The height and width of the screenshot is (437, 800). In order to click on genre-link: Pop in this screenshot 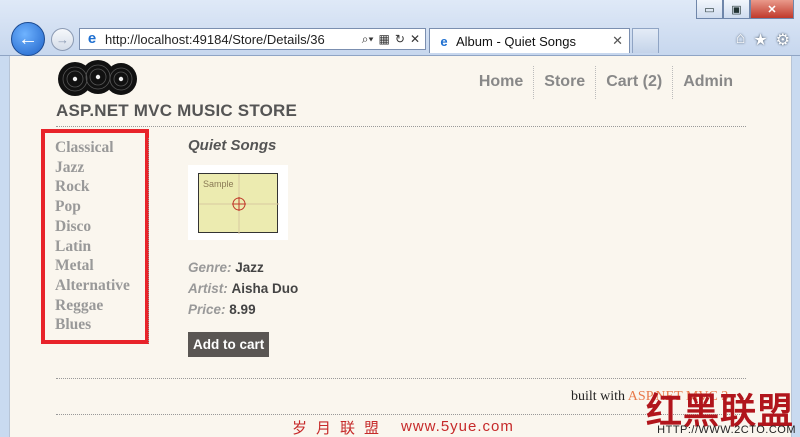, I will do `click(101, 207)`.